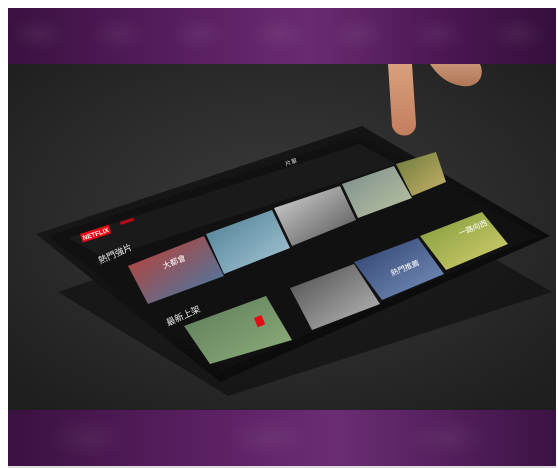 The image size is (558, 468). Describe the element at coordinates (282, 438) in the screenshot. I see `bottom-purple-band` at that location.